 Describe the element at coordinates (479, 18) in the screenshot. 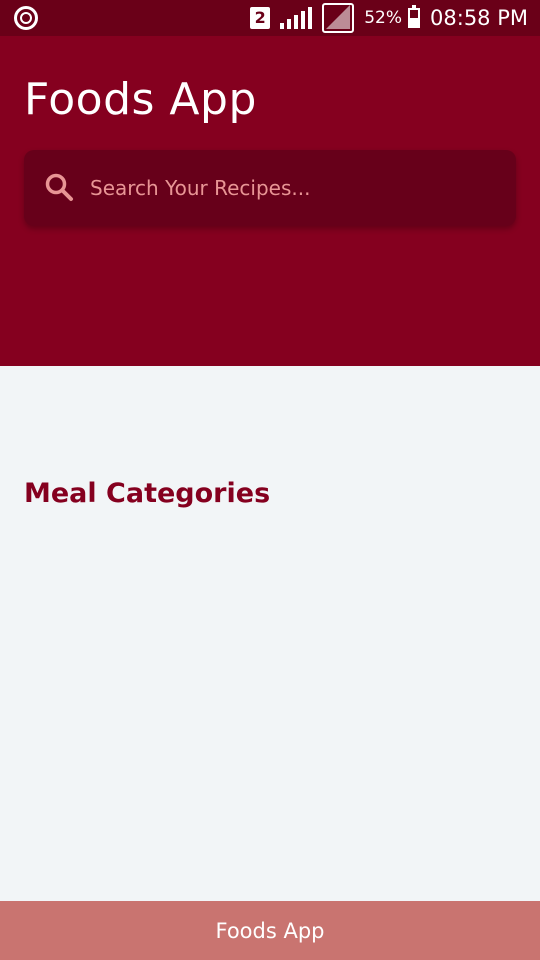

I see `clock: 08:58 PM` at that location.